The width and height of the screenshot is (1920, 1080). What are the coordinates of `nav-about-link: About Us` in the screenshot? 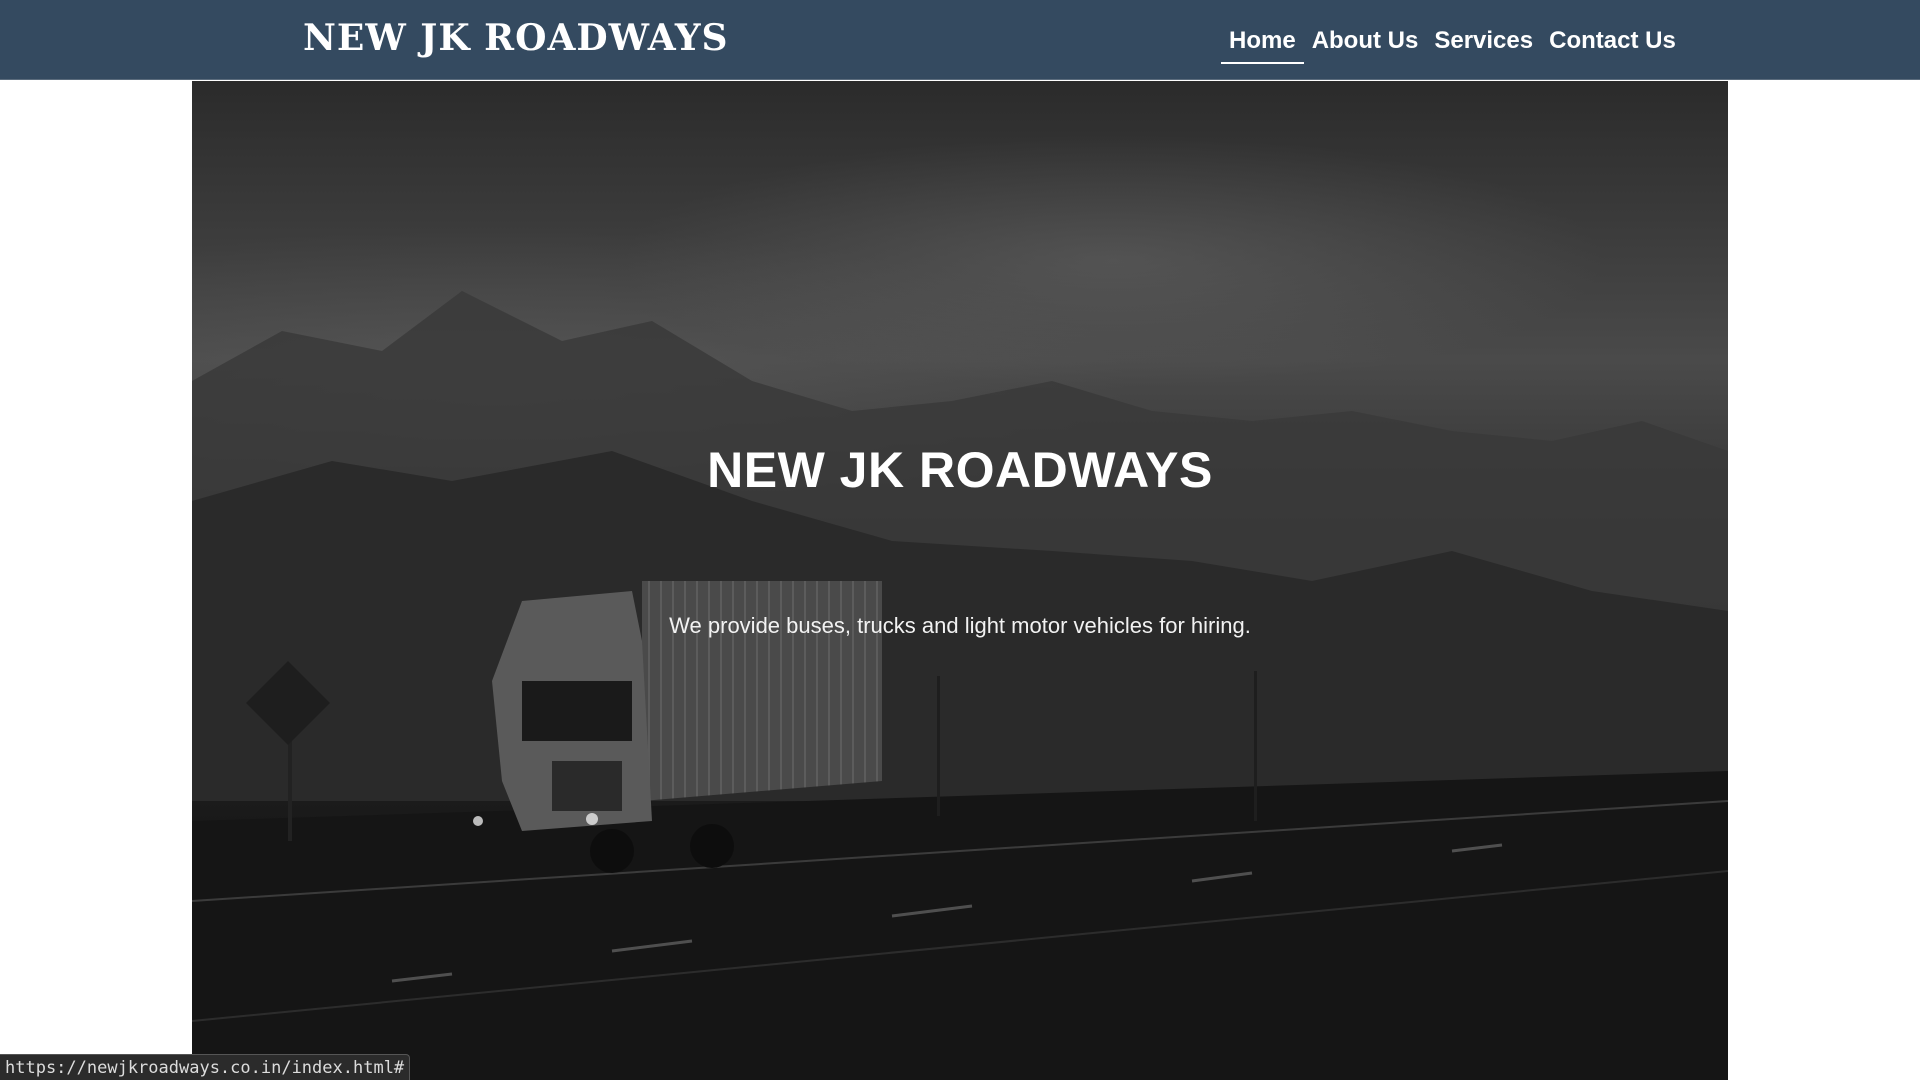 It's located at (1365, 40).